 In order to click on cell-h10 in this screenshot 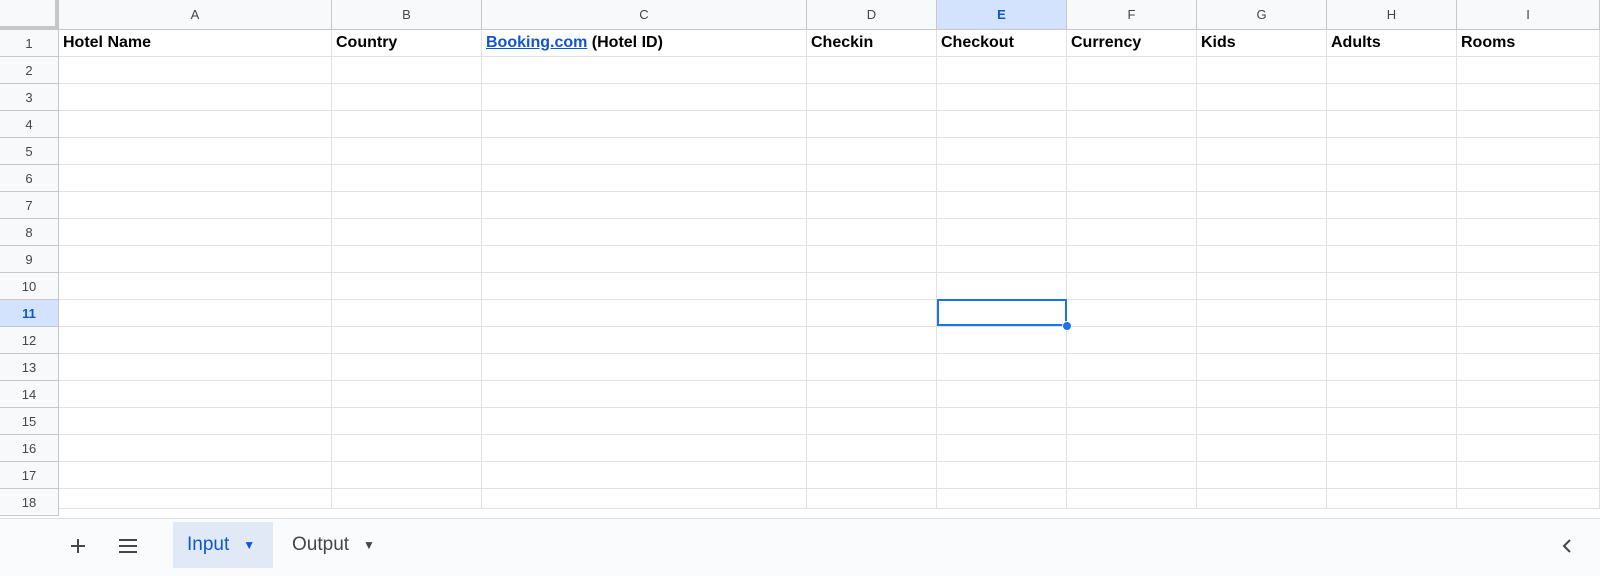, I will do `click(1392, 286)`.